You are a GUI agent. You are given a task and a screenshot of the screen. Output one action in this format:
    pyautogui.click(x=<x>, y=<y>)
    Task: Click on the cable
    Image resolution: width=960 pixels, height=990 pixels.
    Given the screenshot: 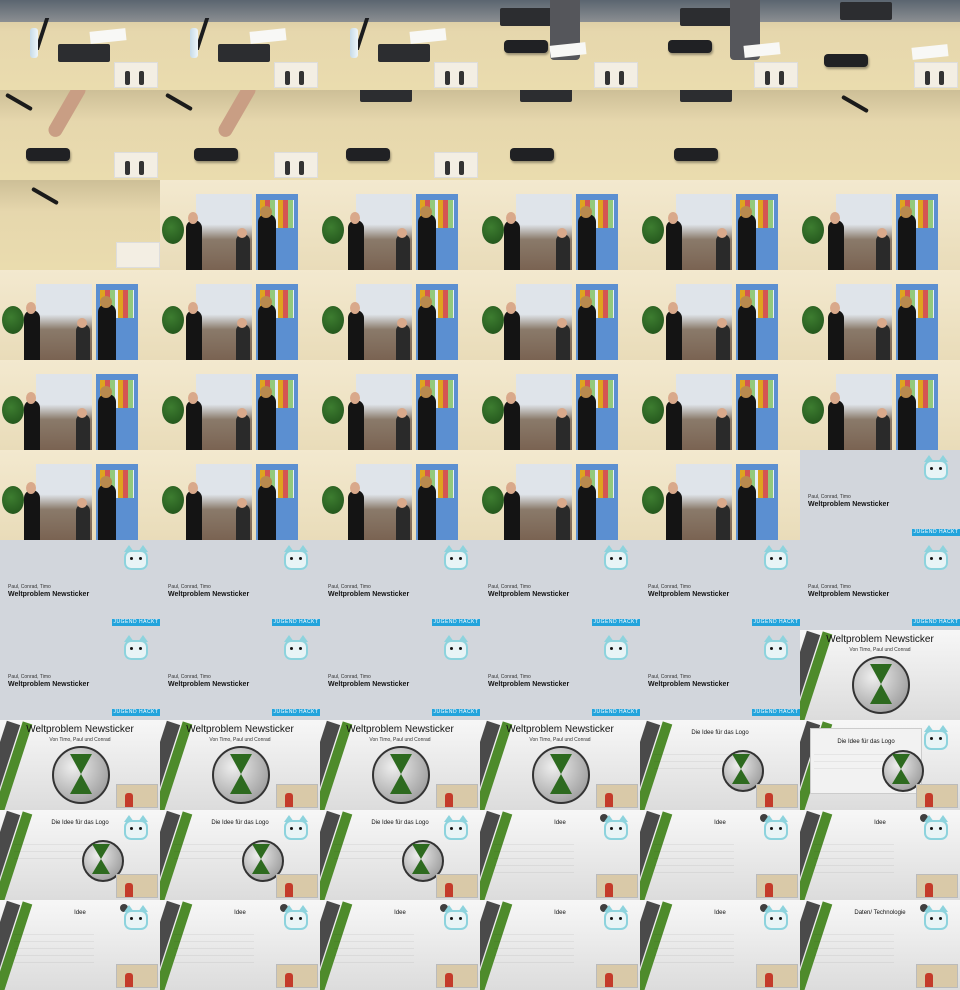 What is the action you would take?
    pyautogui.click(x=45, y=196)
    